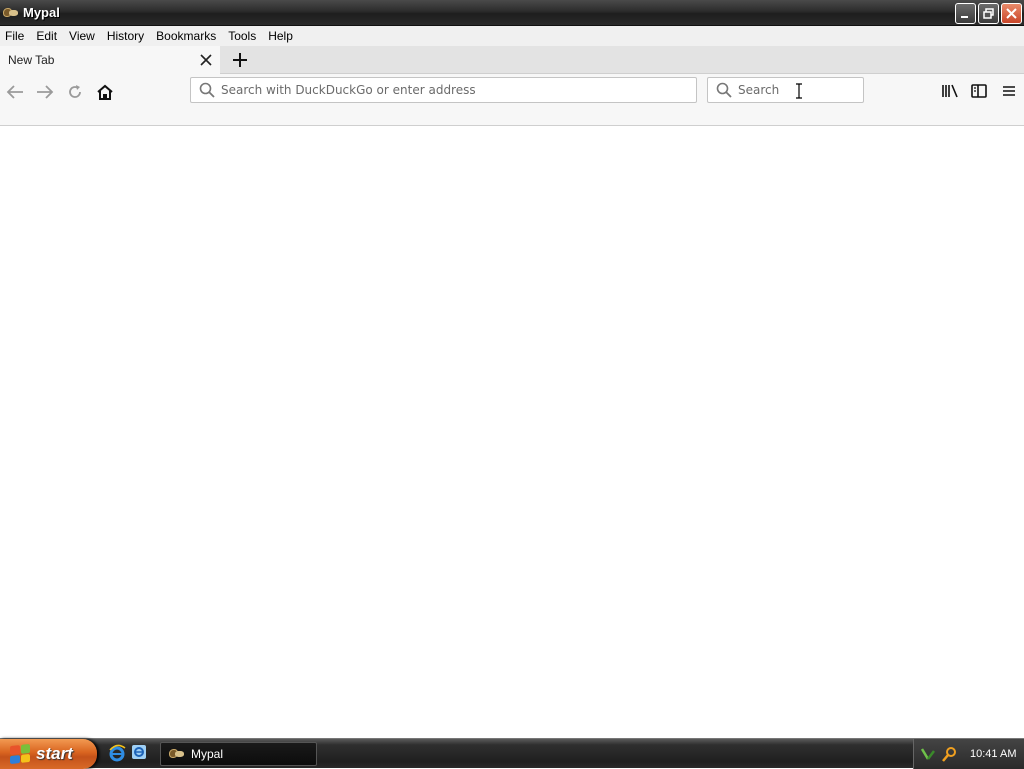  I want to click on menu-help: Help, so click(280, 36).